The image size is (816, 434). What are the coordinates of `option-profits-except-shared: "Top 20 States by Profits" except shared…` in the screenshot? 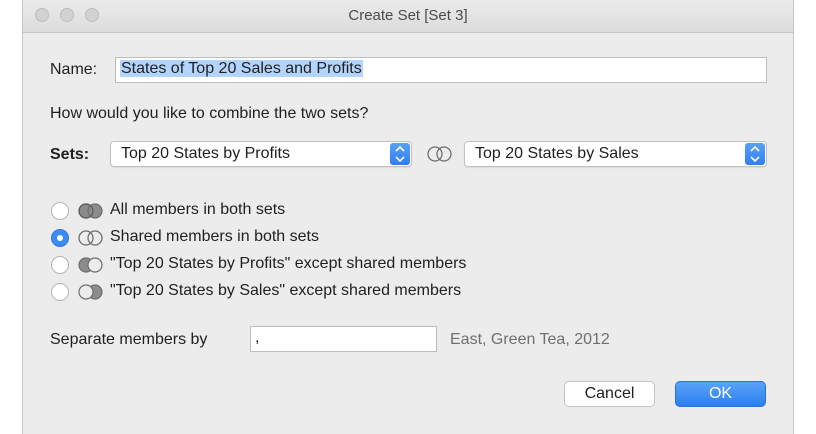 It's located at (411, 265).